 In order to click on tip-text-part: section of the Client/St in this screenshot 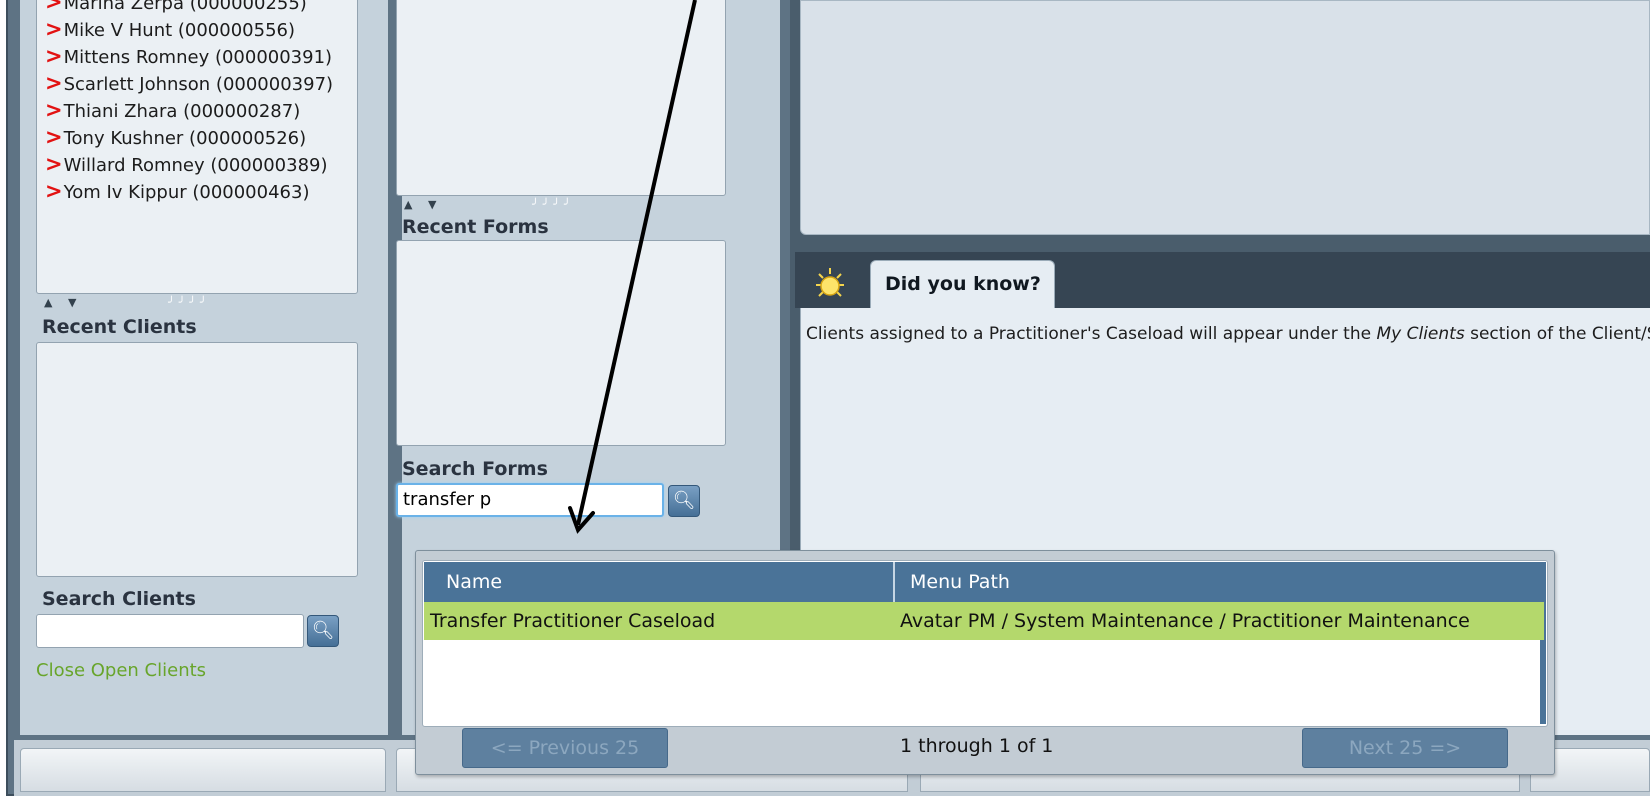, I will do `click(1557, 334)`.